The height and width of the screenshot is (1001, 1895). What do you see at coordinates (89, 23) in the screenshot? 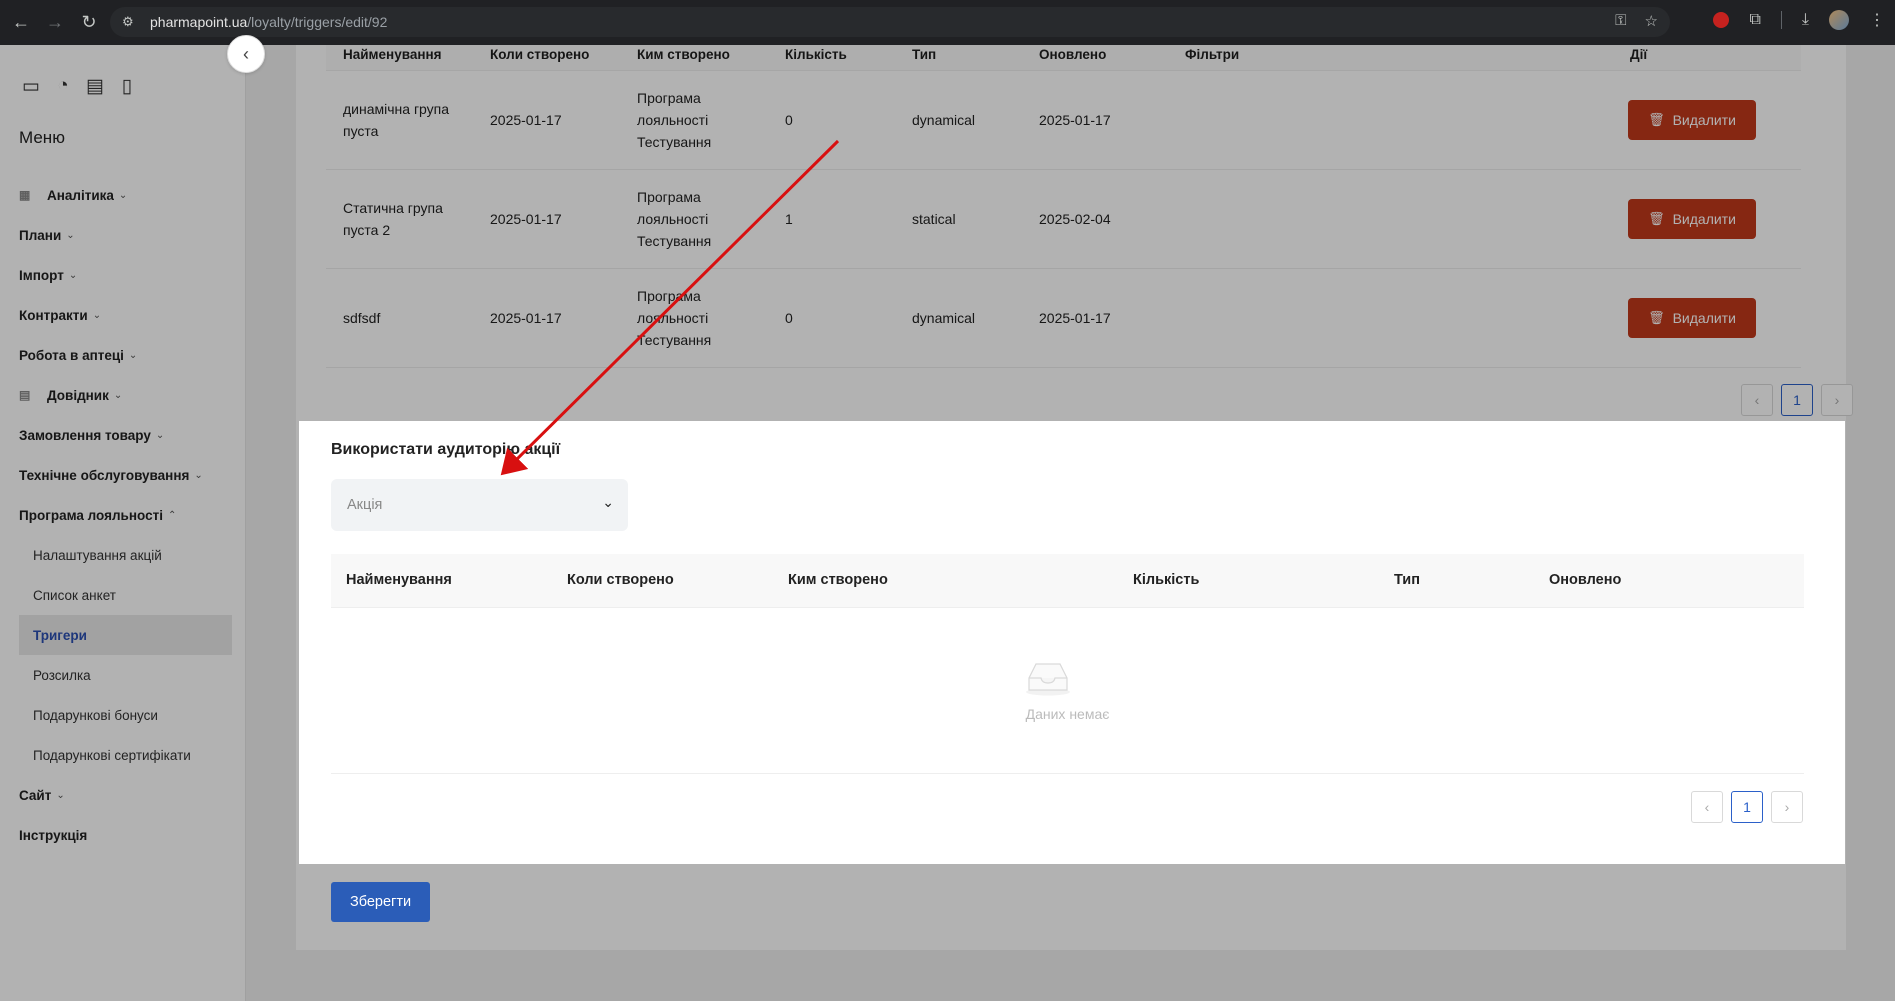
I see `reload-icon: ↻` at bounding box center [89, 23].